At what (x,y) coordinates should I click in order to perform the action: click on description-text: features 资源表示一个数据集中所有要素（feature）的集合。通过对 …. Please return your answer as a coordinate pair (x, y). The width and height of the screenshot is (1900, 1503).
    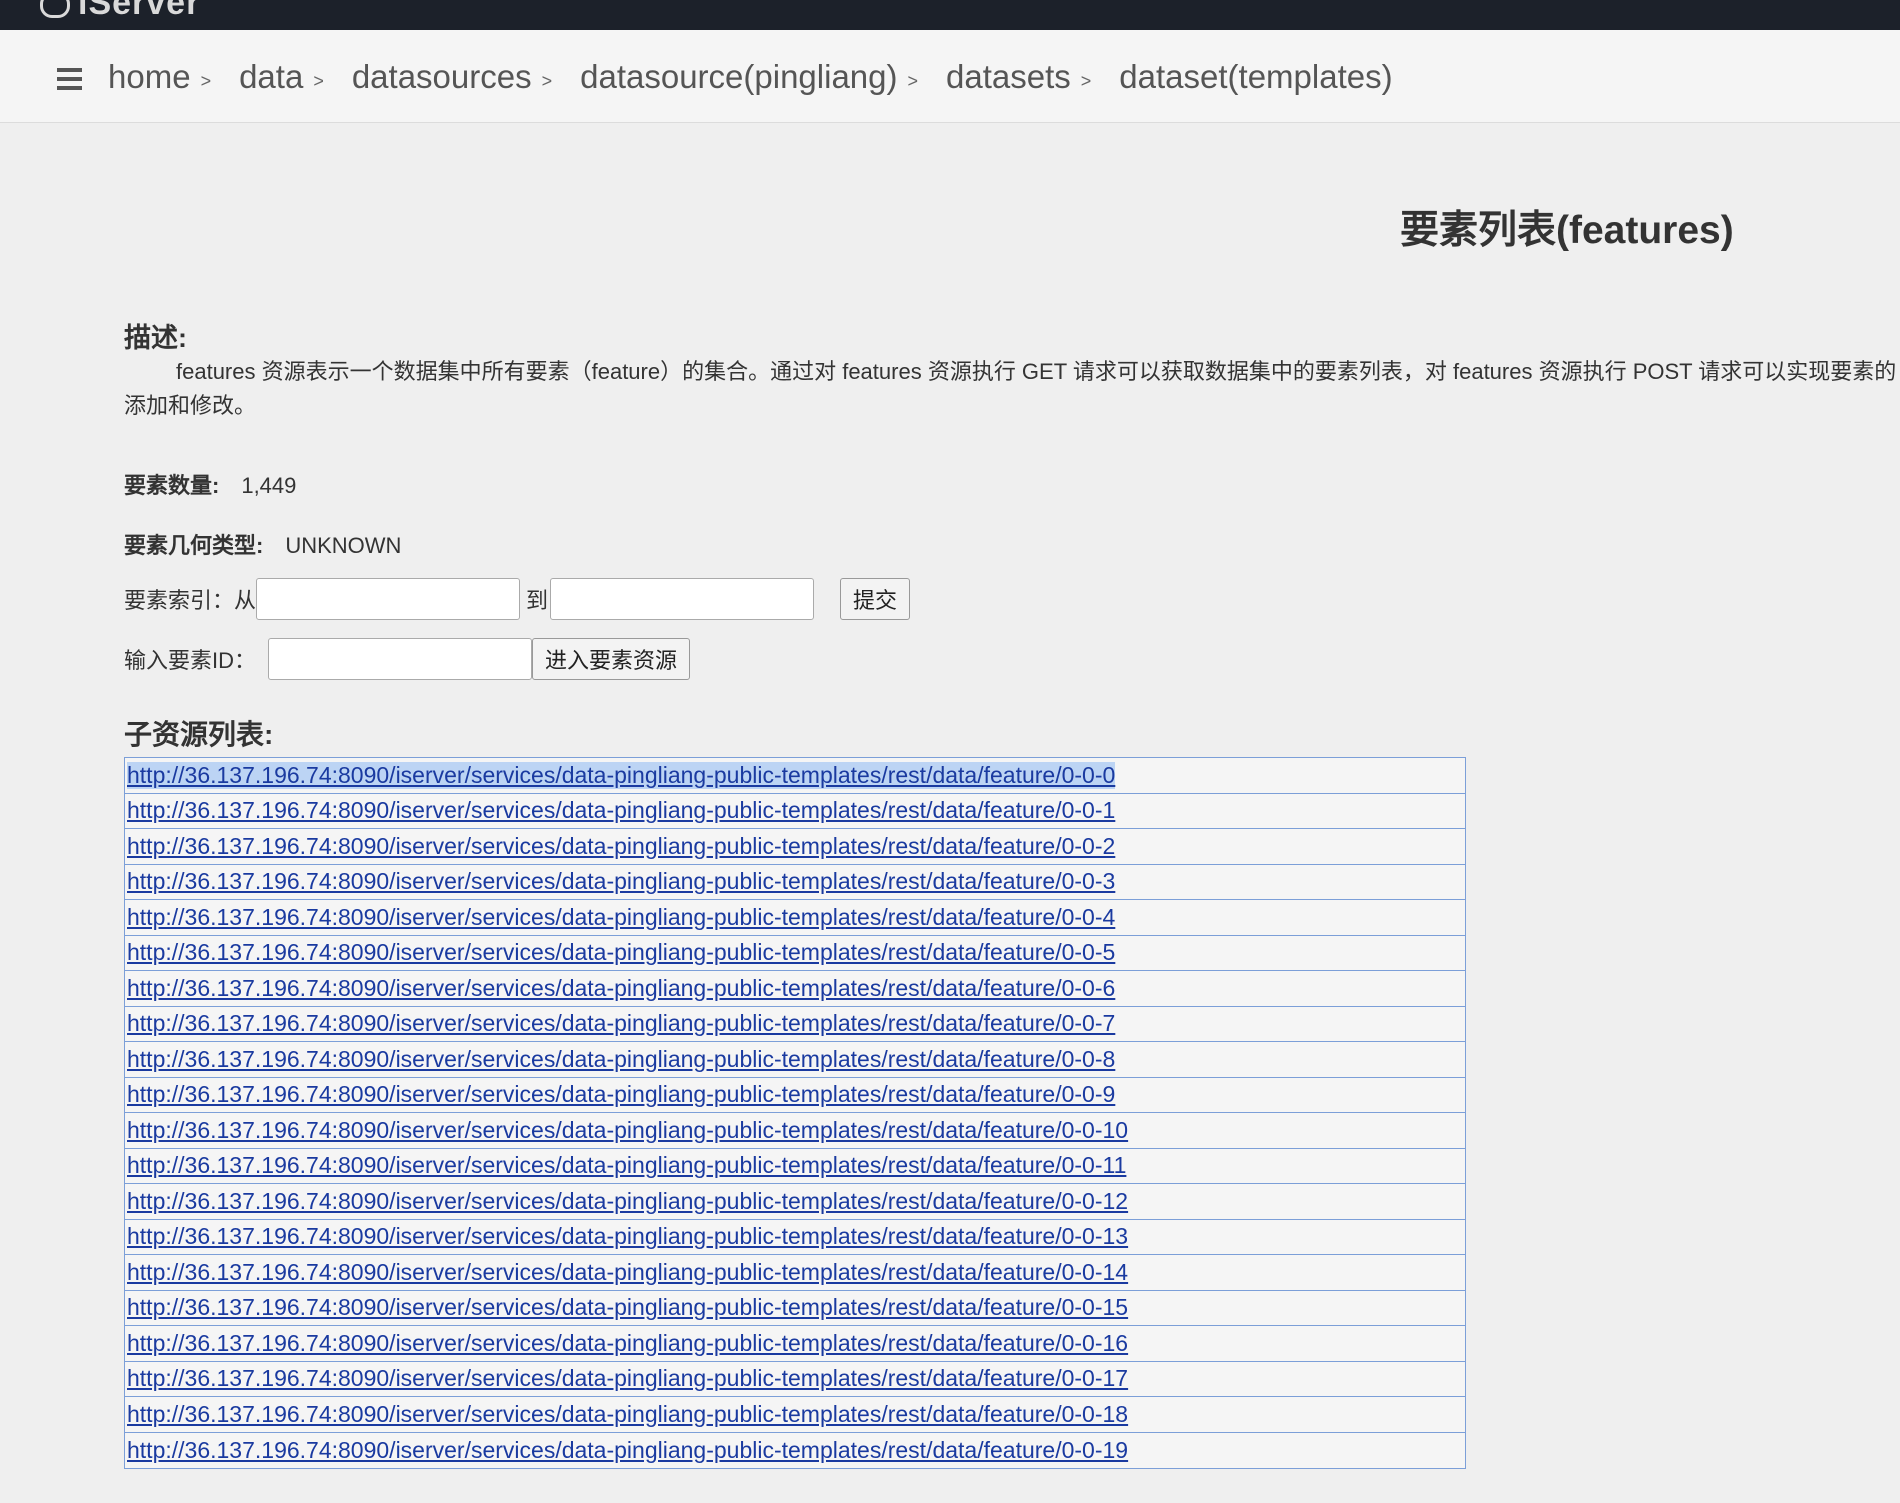
    Looking at the image, I should click on (1010, 388).